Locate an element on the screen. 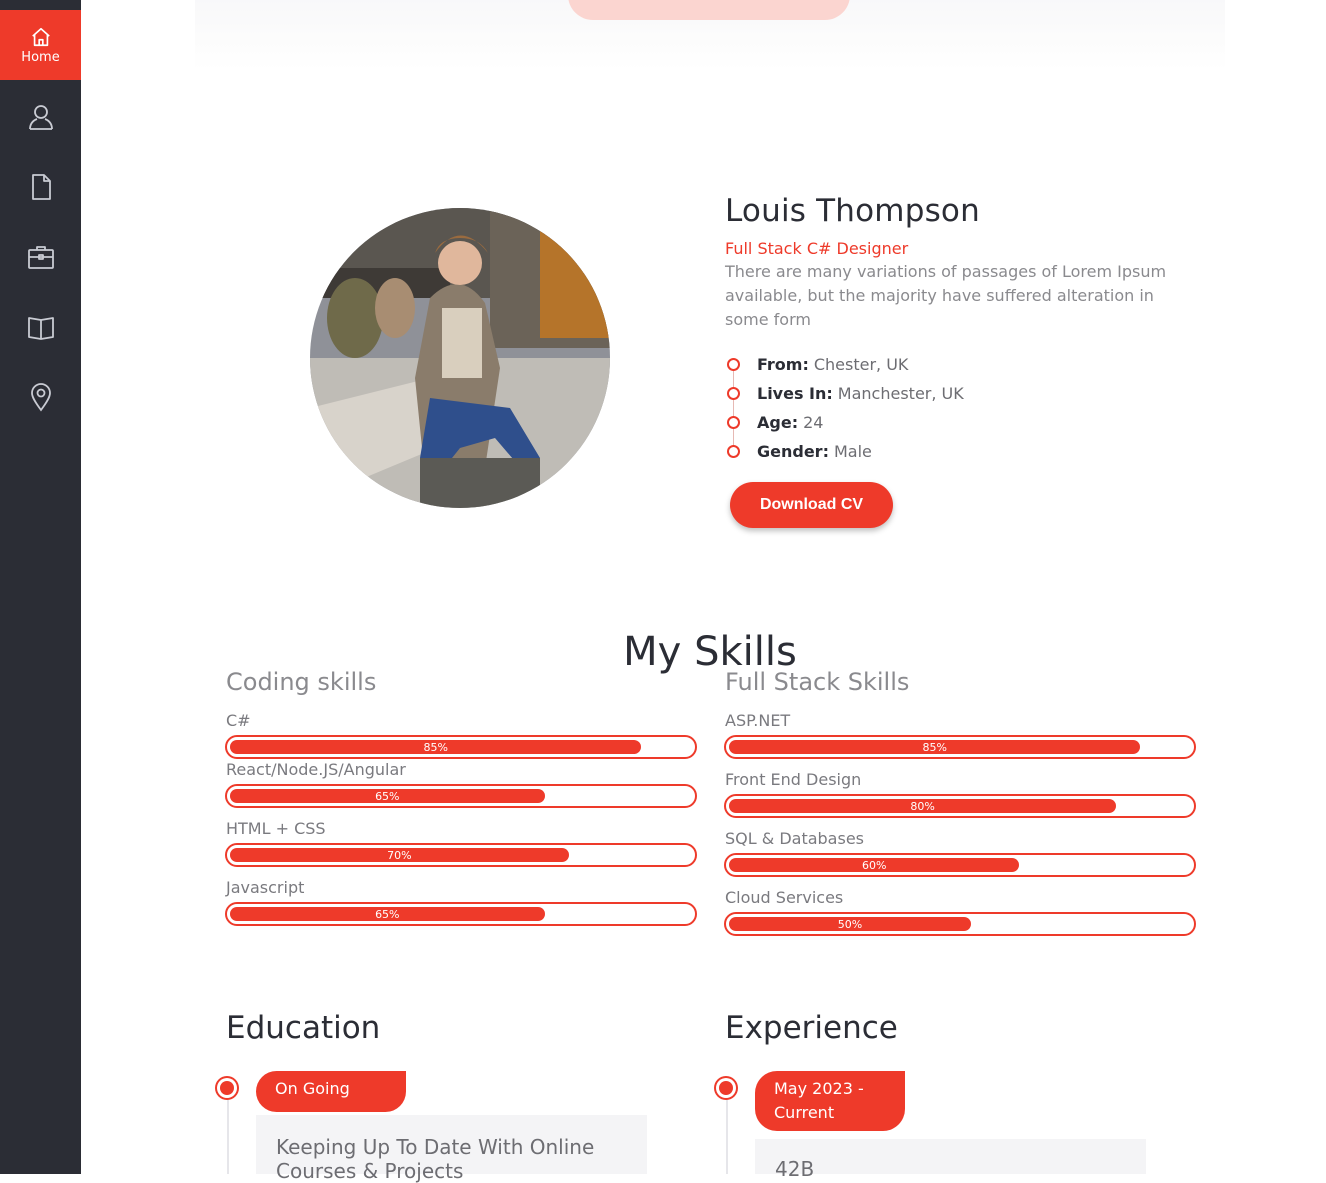 The height and width of the screenshot is (1183, 1326). skill-bar: 50% is located at coordinates (960, 924).